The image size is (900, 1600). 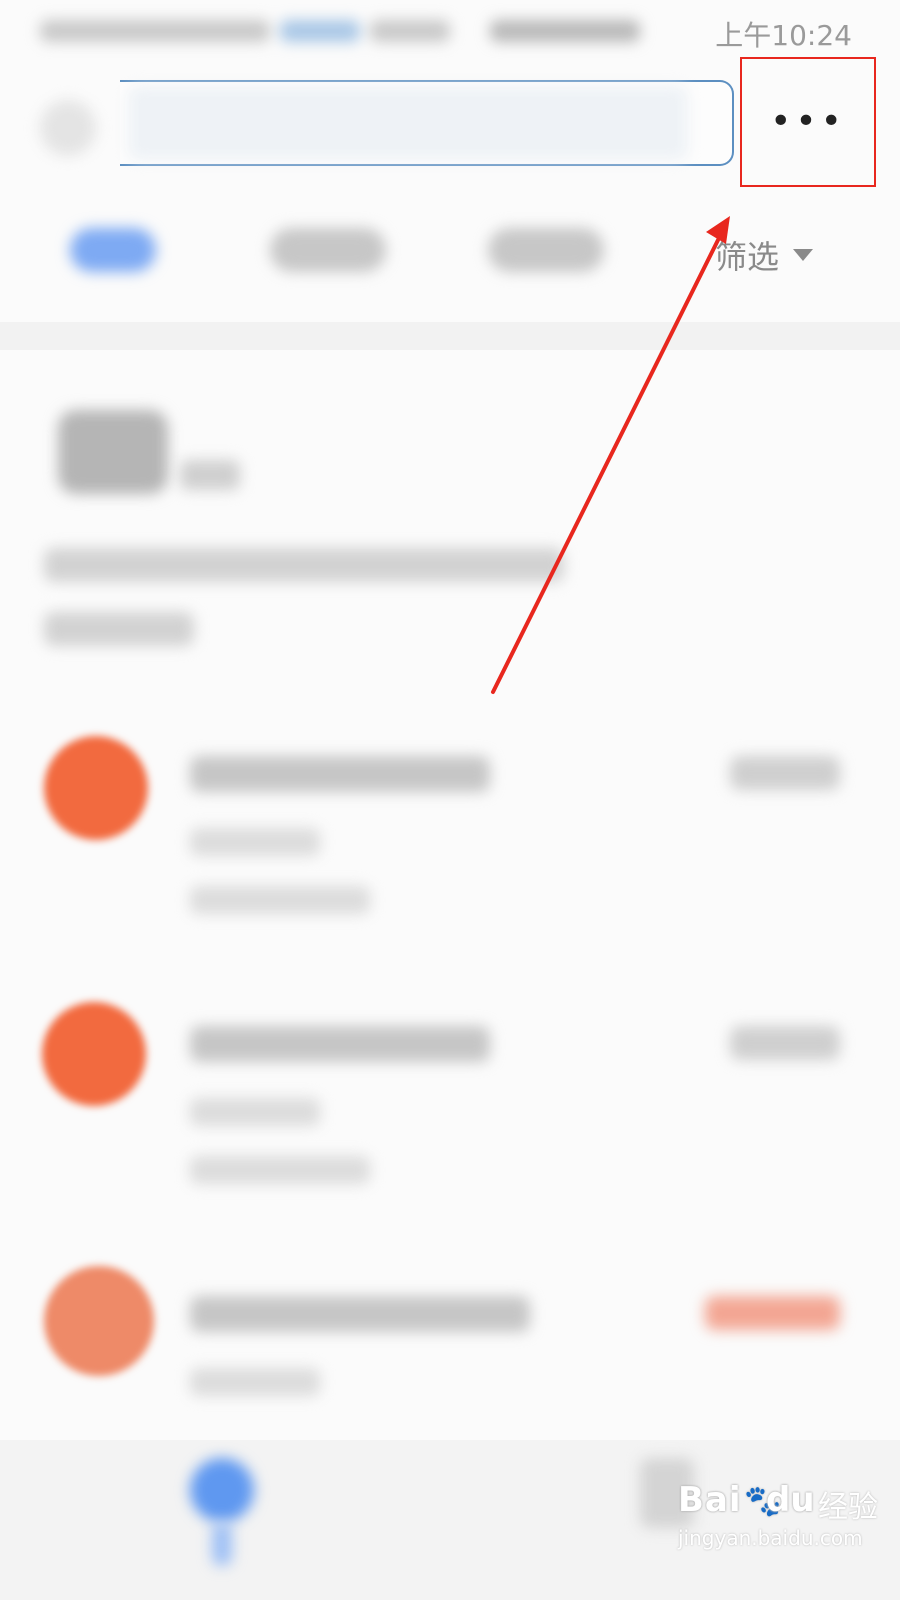 I want to click on annotation-arrow, so click(x=610, y=455).